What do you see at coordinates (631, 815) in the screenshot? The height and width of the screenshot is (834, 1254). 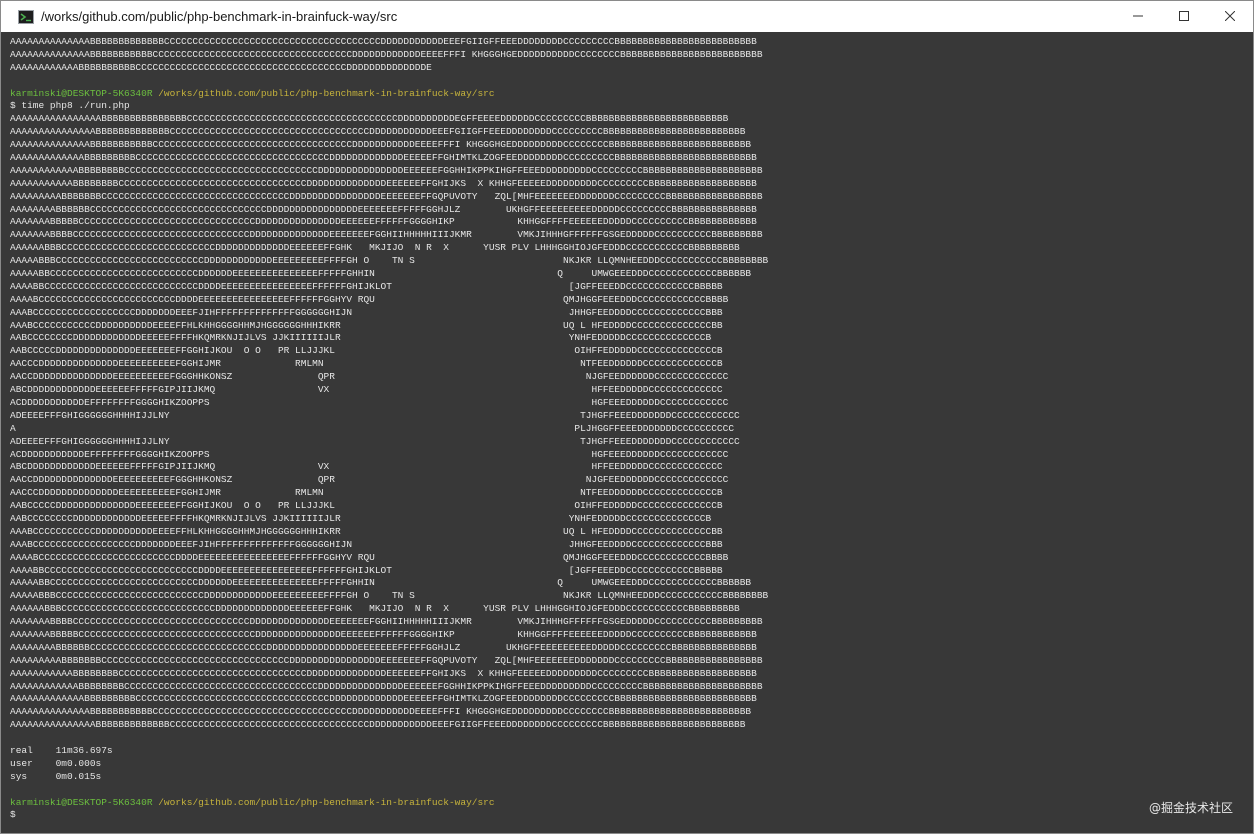 I see `cursor-line: $` at bounding box center [631, 815].